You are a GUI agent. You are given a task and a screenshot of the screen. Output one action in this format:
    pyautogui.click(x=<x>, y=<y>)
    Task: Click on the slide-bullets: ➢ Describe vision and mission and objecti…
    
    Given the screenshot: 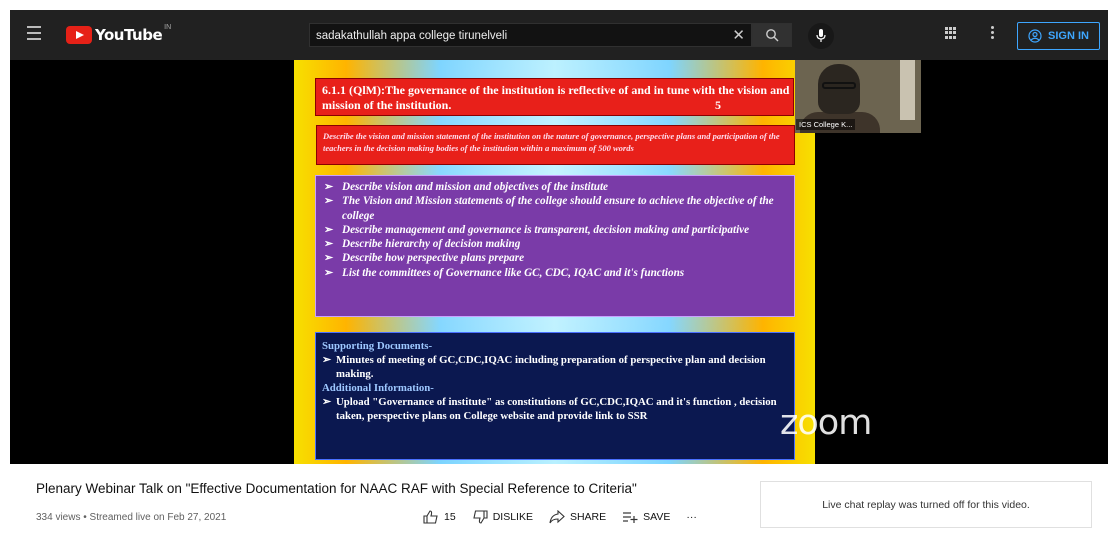 What is the action you would take?
    pyautogui.click(x=555, y=246)
    